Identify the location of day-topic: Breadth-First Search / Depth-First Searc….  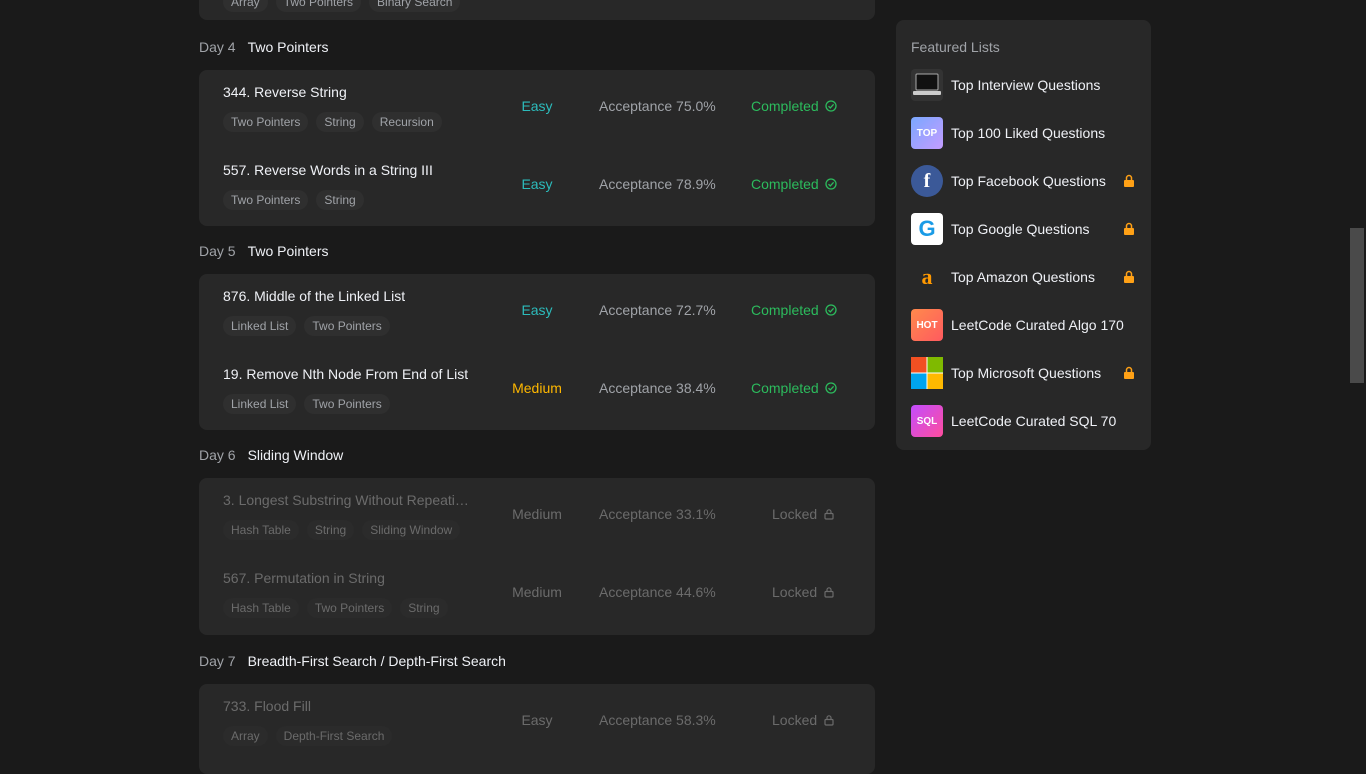
(376, 661).